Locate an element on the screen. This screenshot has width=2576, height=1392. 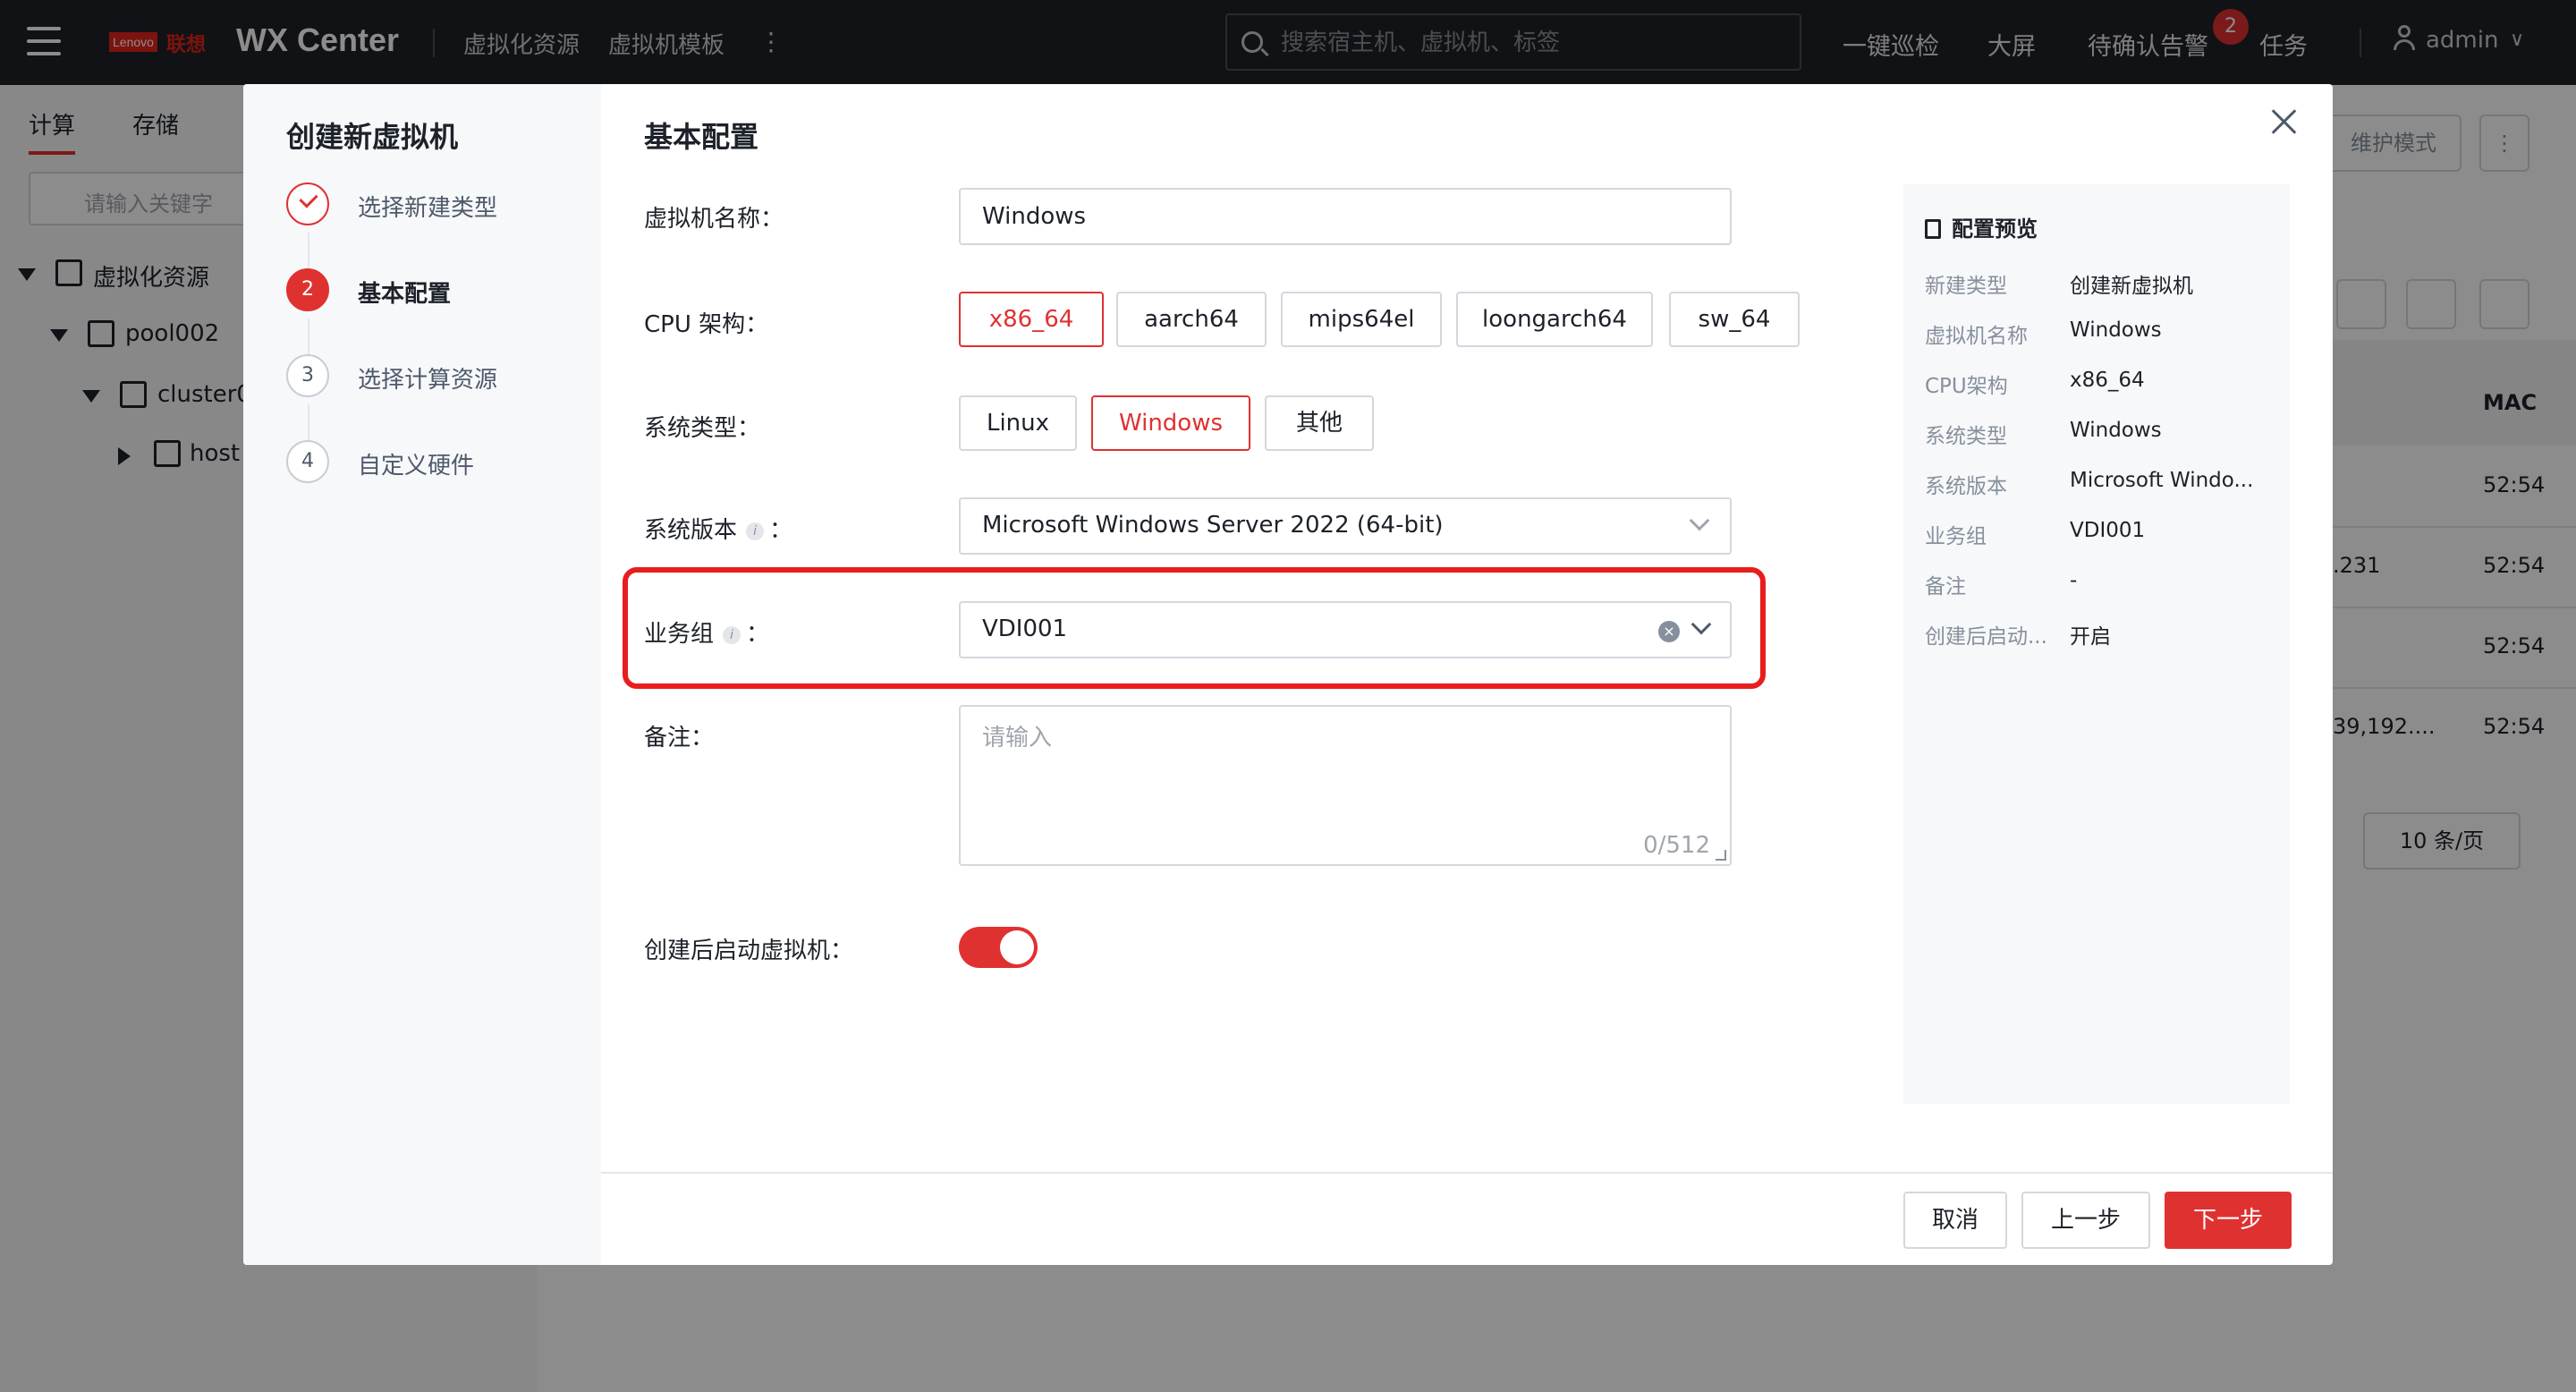
preview-value: - is located at coordinates (2074, 580).